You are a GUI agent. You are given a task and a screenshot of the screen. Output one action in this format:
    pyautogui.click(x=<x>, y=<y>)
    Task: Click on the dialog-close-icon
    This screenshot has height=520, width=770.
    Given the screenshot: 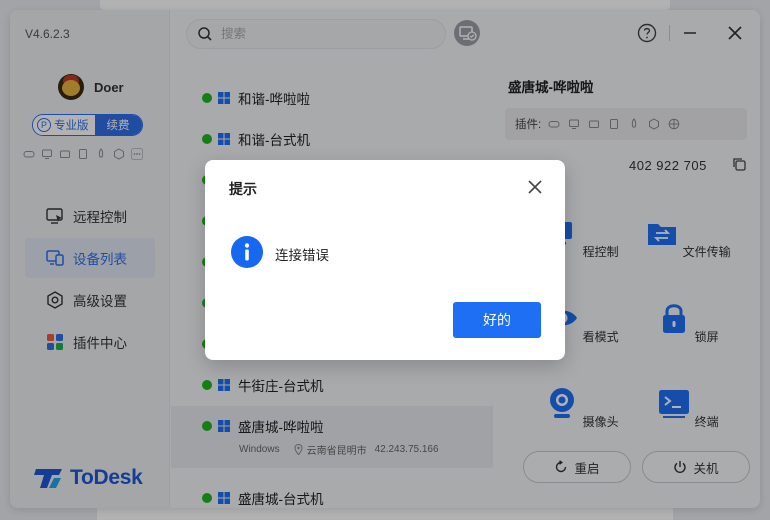 What is the action you would take?
    pyautogui.click(x=535, y=187)
    